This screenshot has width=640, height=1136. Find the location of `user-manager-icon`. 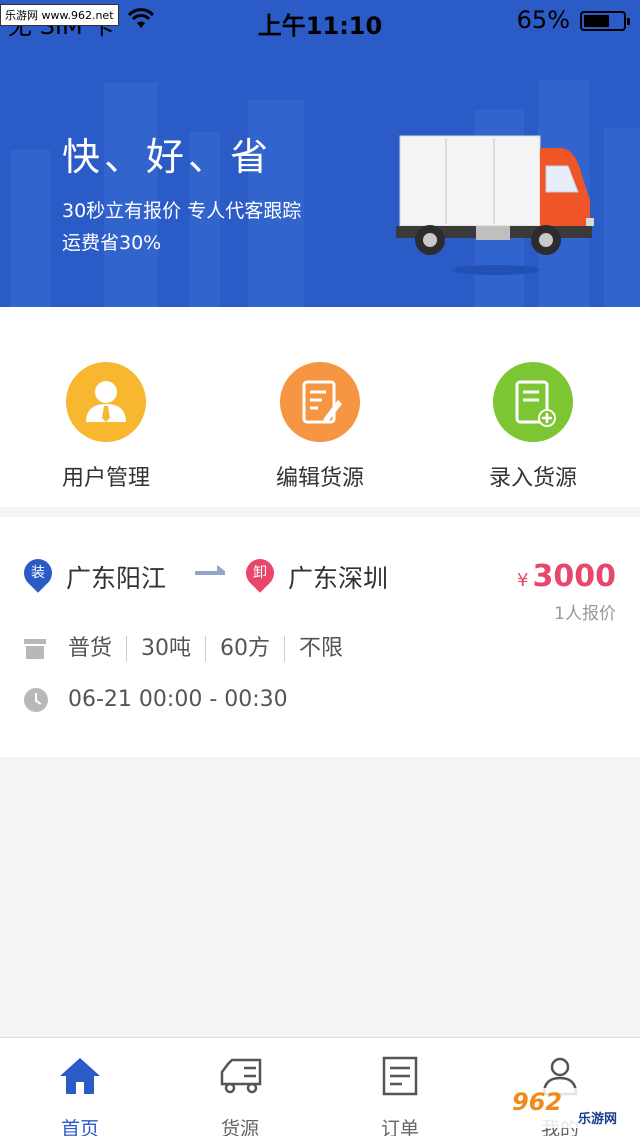

user-manager-icon is located at coordinates (106, 402).